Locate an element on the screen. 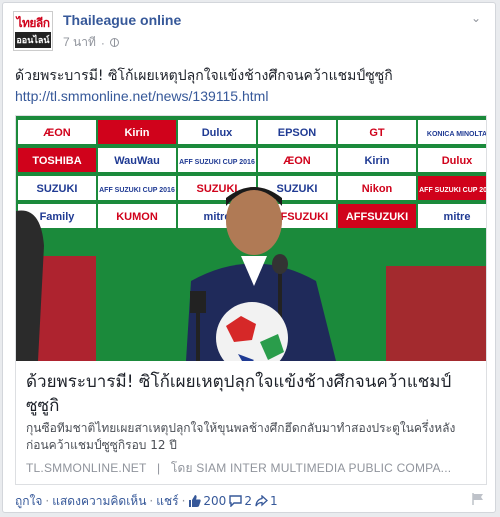  sponsor-logo-text: mitre is located at coordinates (457, 217).